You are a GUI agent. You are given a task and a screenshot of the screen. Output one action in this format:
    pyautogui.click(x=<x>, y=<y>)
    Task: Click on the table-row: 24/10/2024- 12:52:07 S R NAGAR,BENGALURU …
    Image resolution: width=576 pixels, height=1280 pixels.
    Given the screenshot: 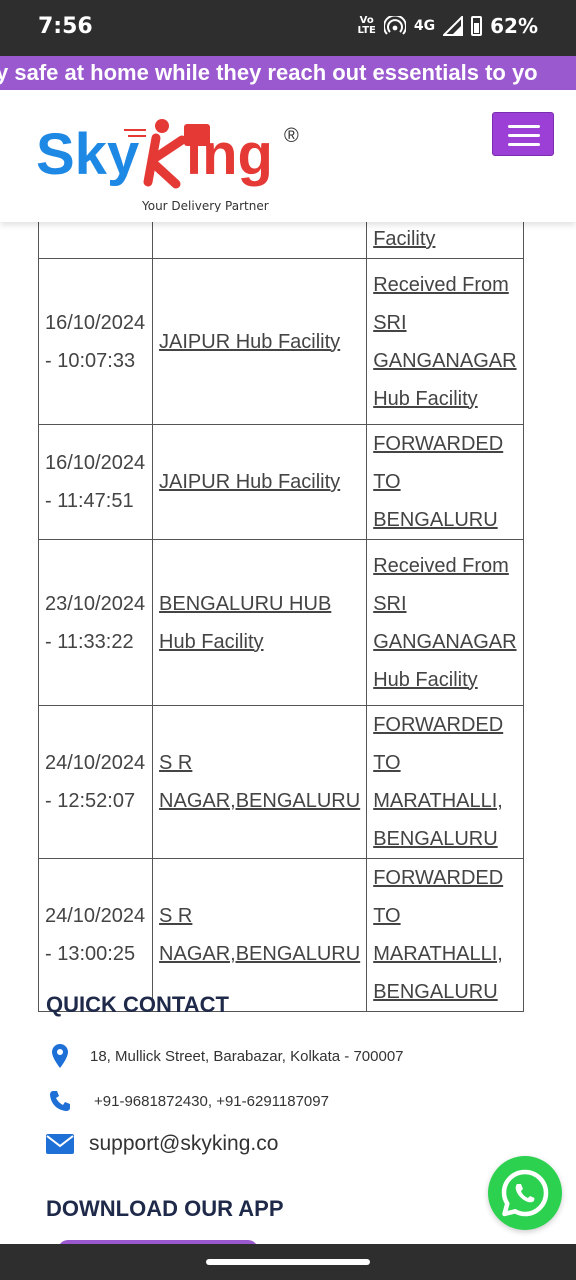 What is the action you would take?
    pyautogui.click(x=280, y=782)
    